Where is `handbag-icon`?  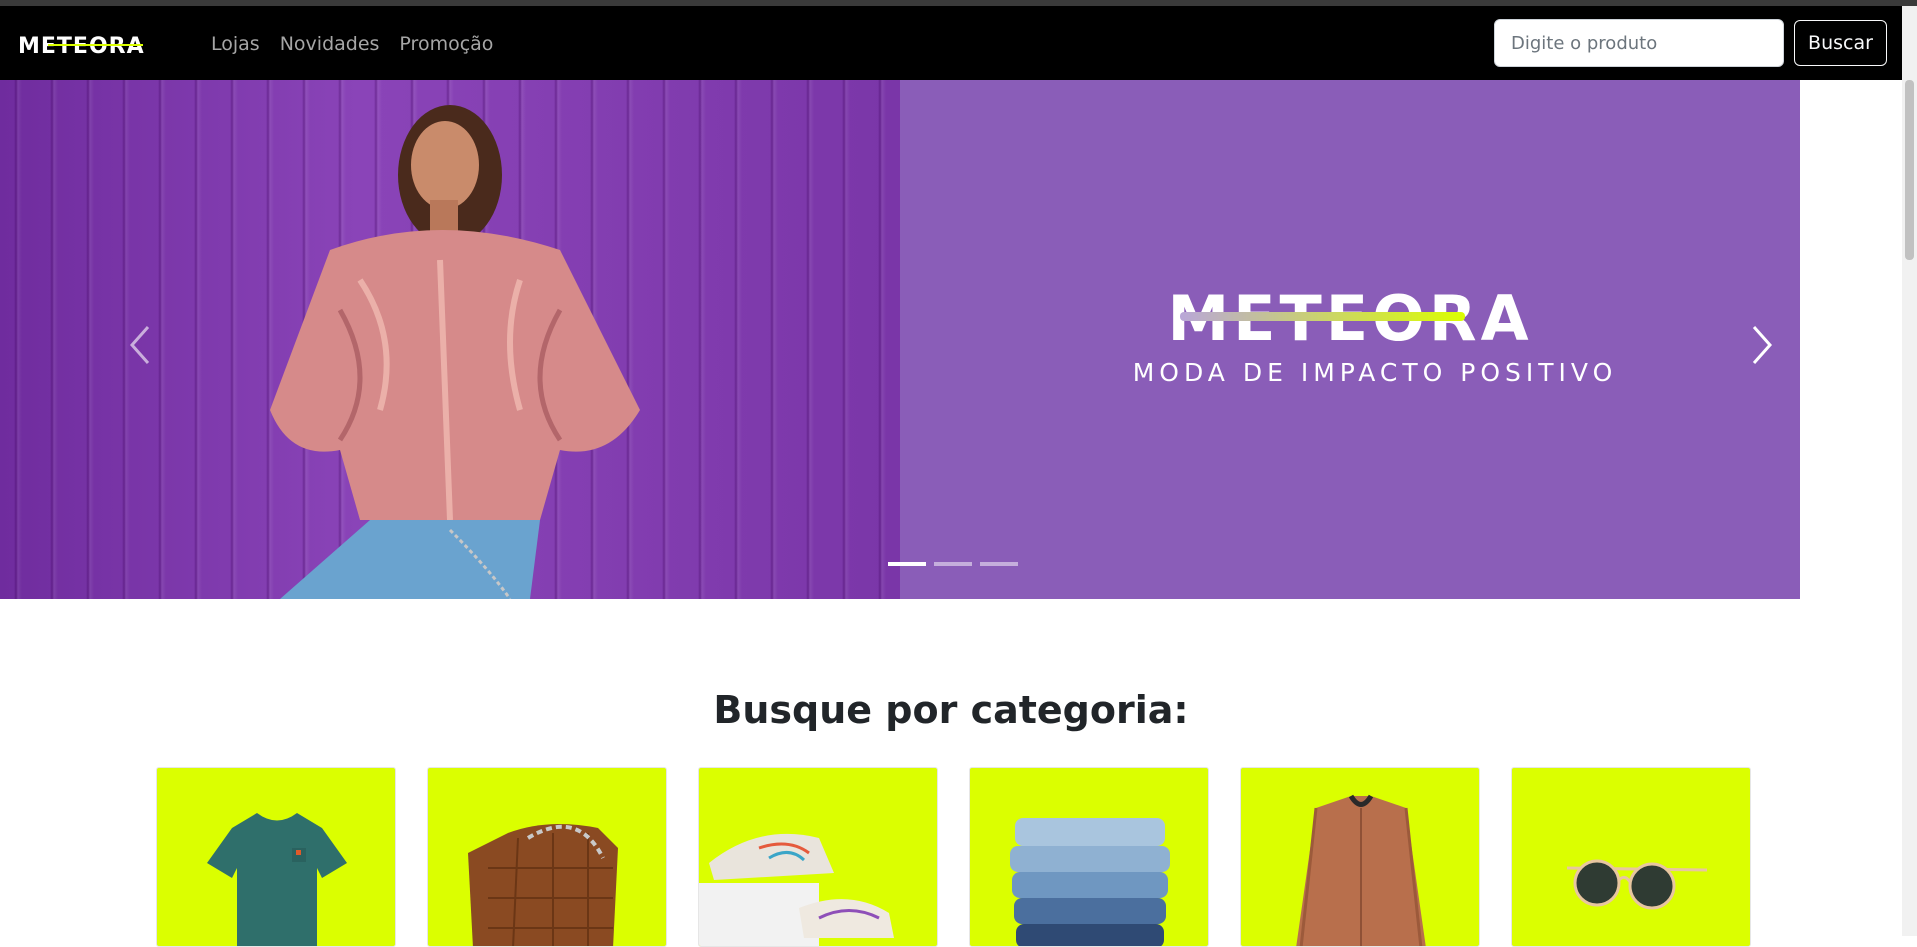
handbag-icon is located at coordinates (543, 885).